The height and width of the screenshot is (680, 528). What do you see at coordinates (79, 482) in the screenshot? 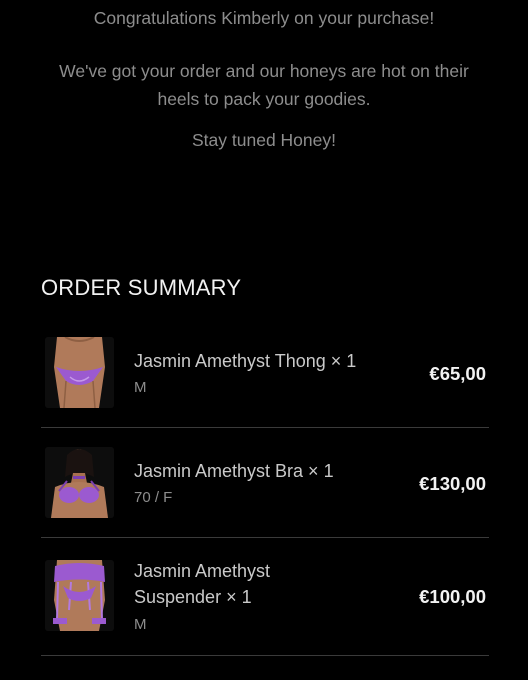
I see `bra-product-image` at bounding box center [79, 482].